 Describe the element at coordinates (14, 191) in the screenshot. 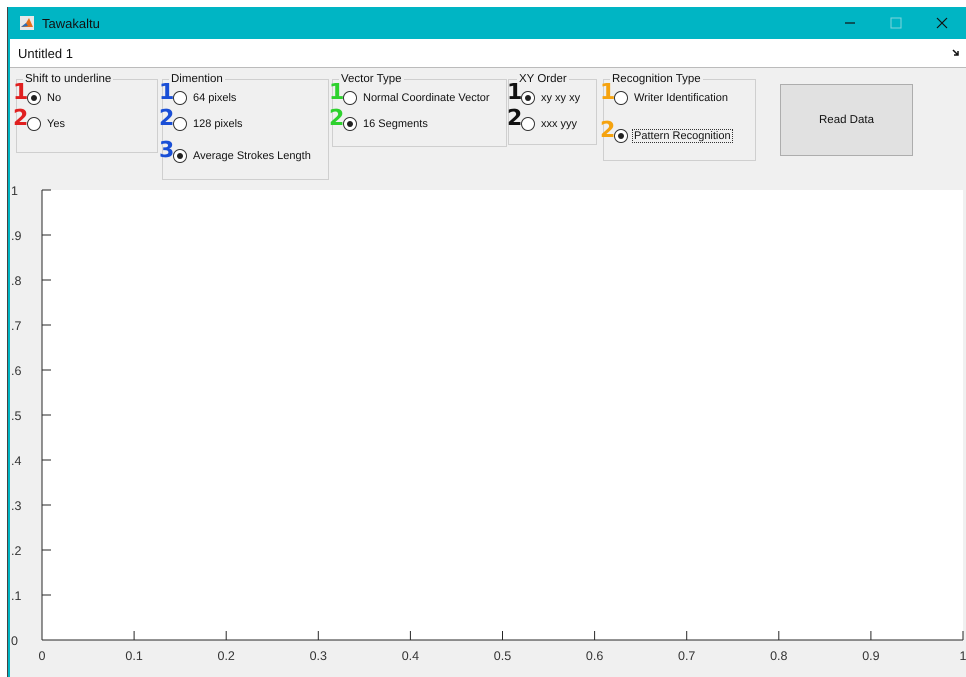

I see `y-tick-label: 1` at that location.